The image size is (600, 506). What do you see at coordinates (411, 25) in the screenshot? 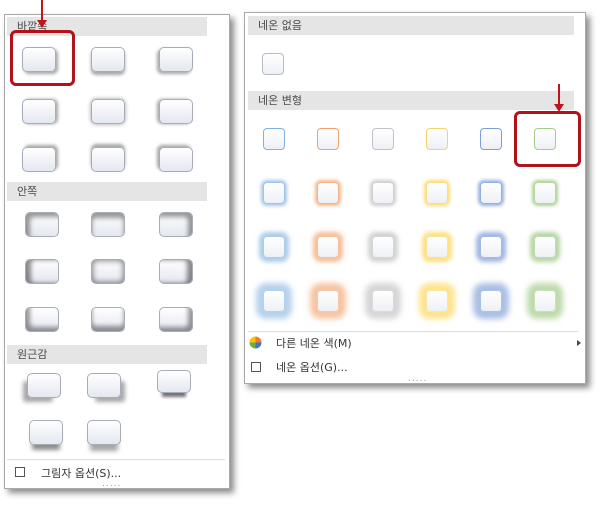
I see `section-header-no-glow: 네온 없음` at bounding box center [411, 25].